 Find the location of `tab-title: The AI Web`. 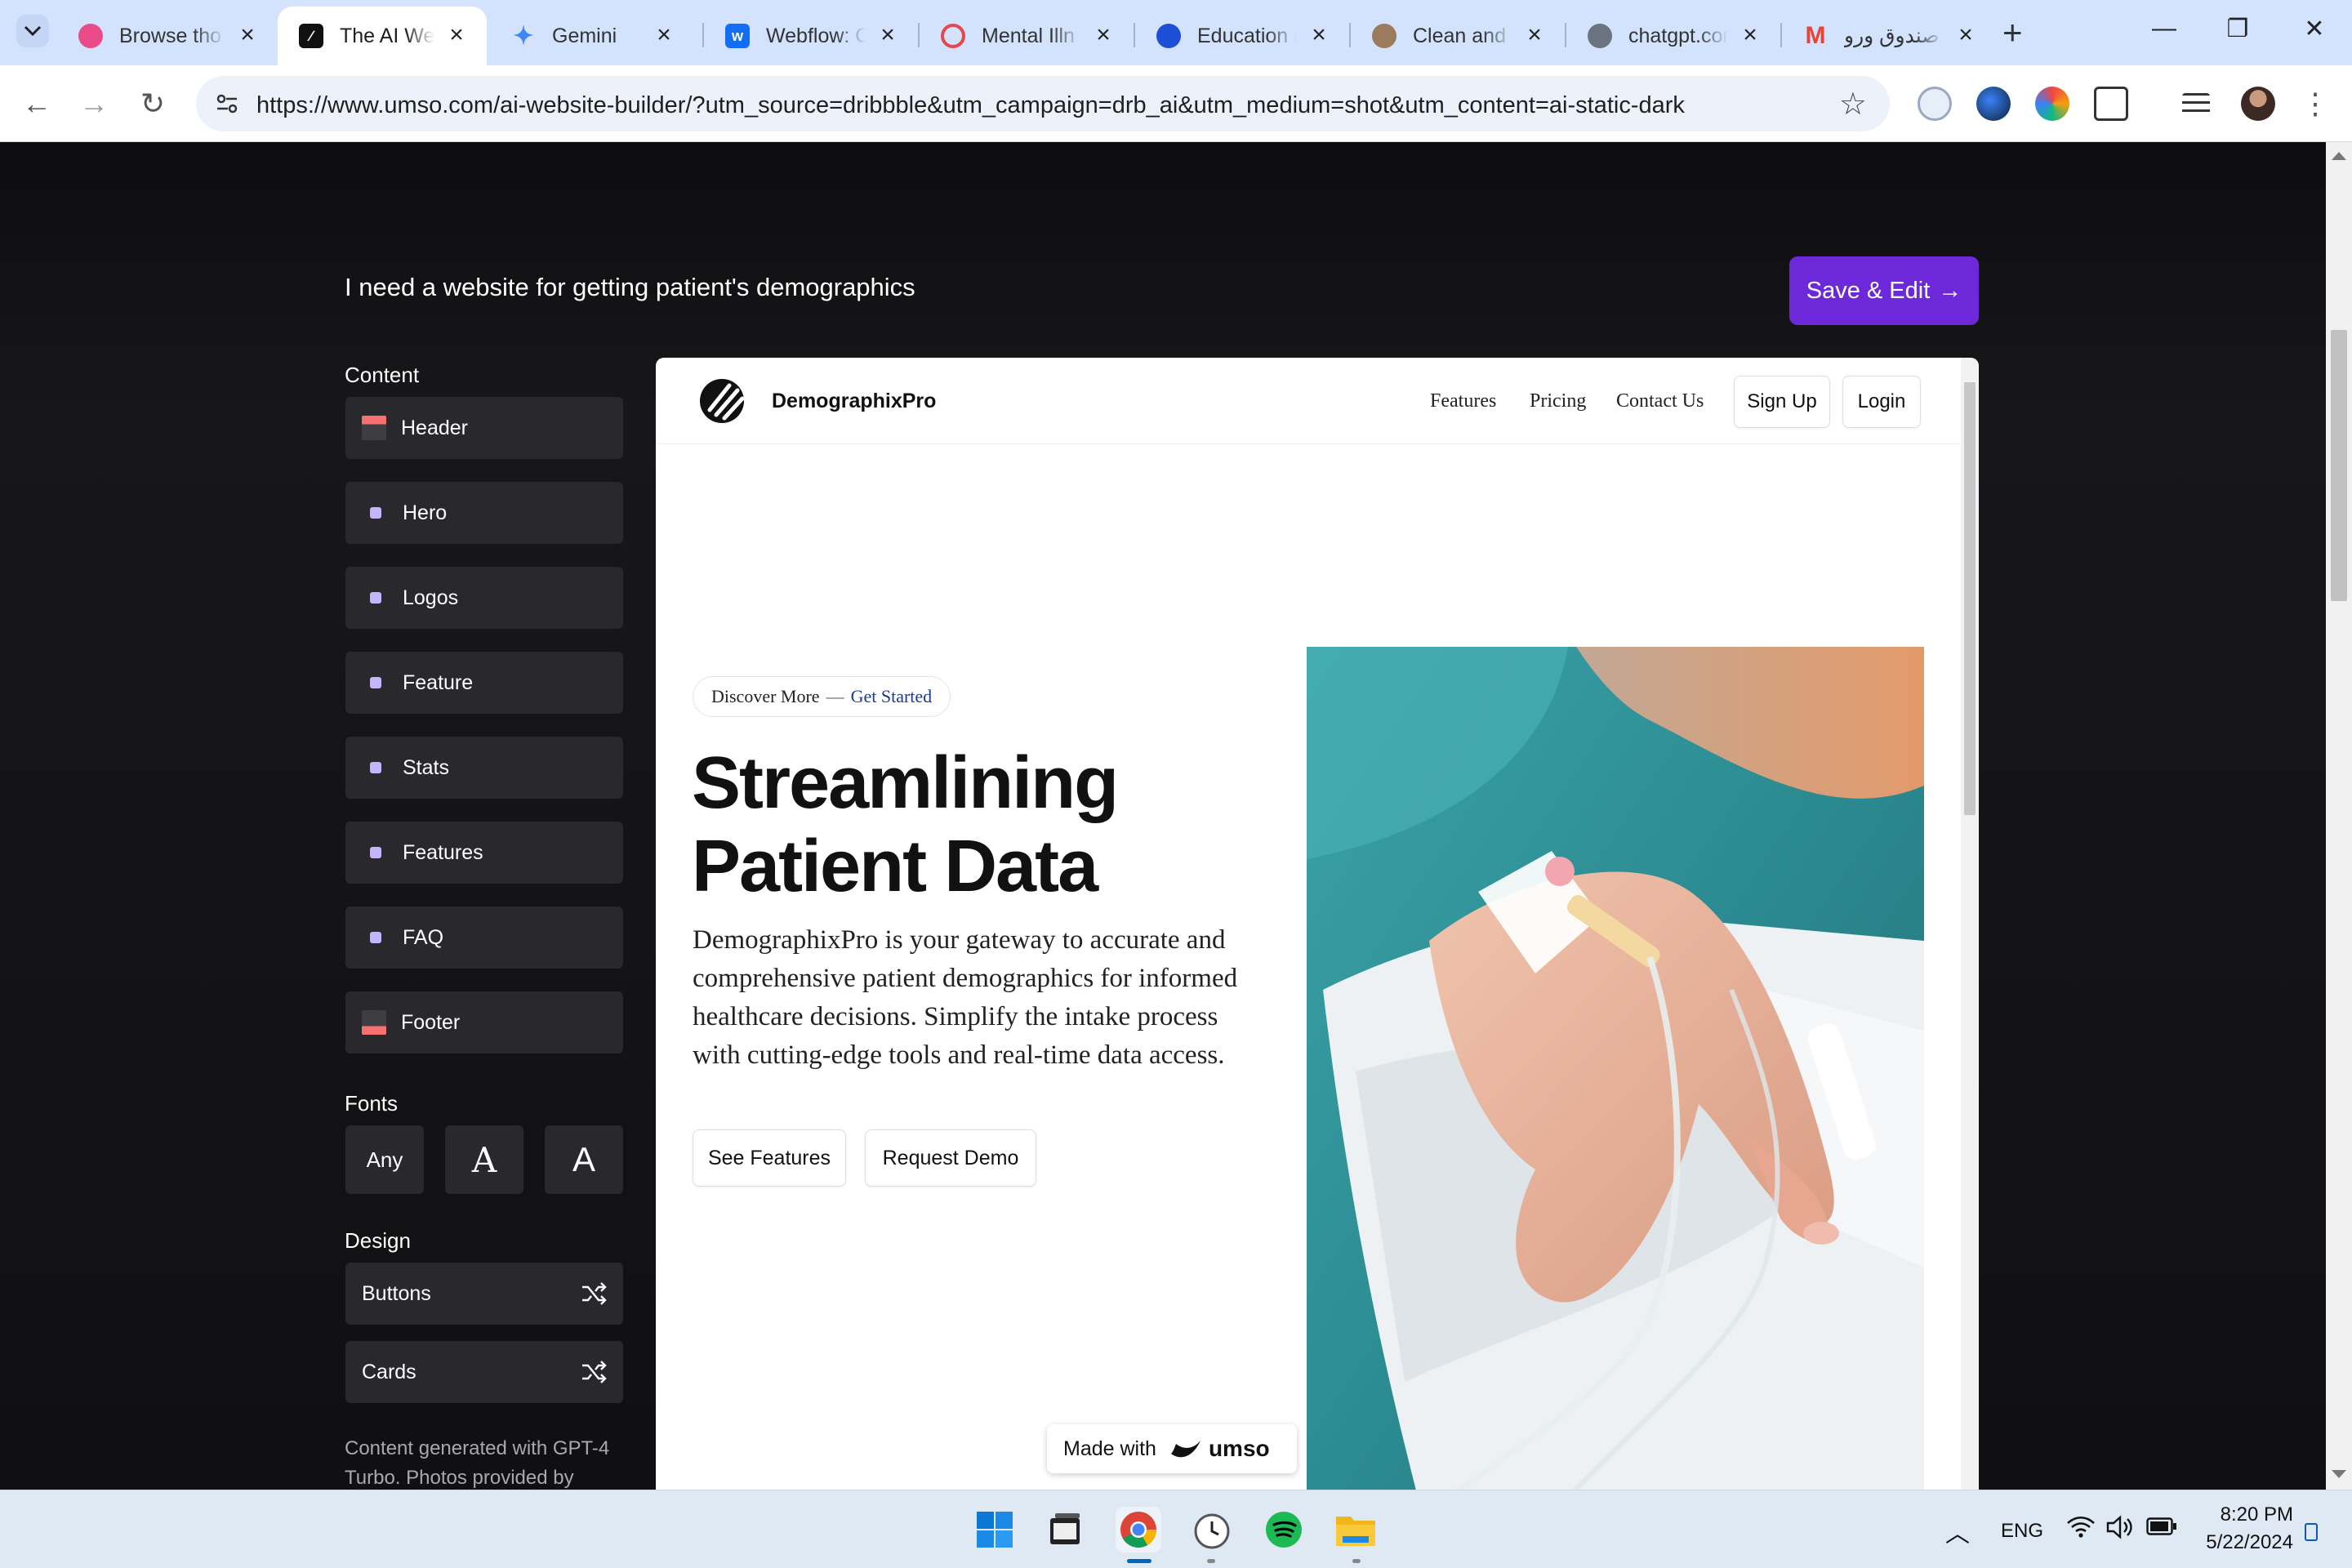

tab-title: The AI Web is located at coordinates (387, 35).